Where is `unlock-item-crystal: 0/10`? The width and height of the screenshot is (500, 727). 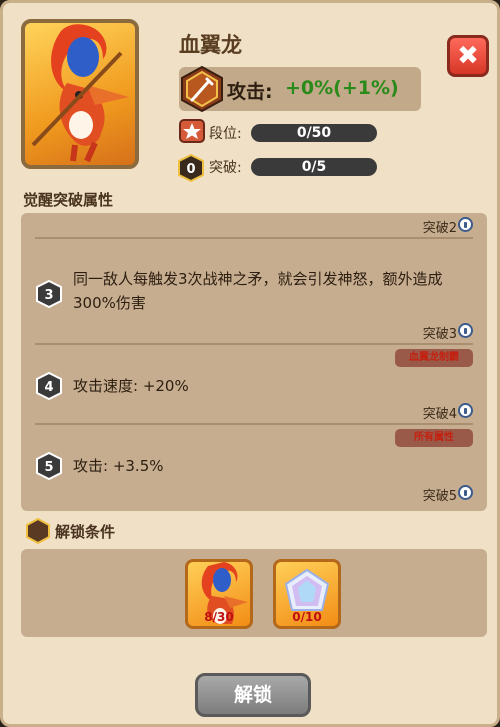
unlock-item-crystal: 0/10 is located at coordinates (307, 594).